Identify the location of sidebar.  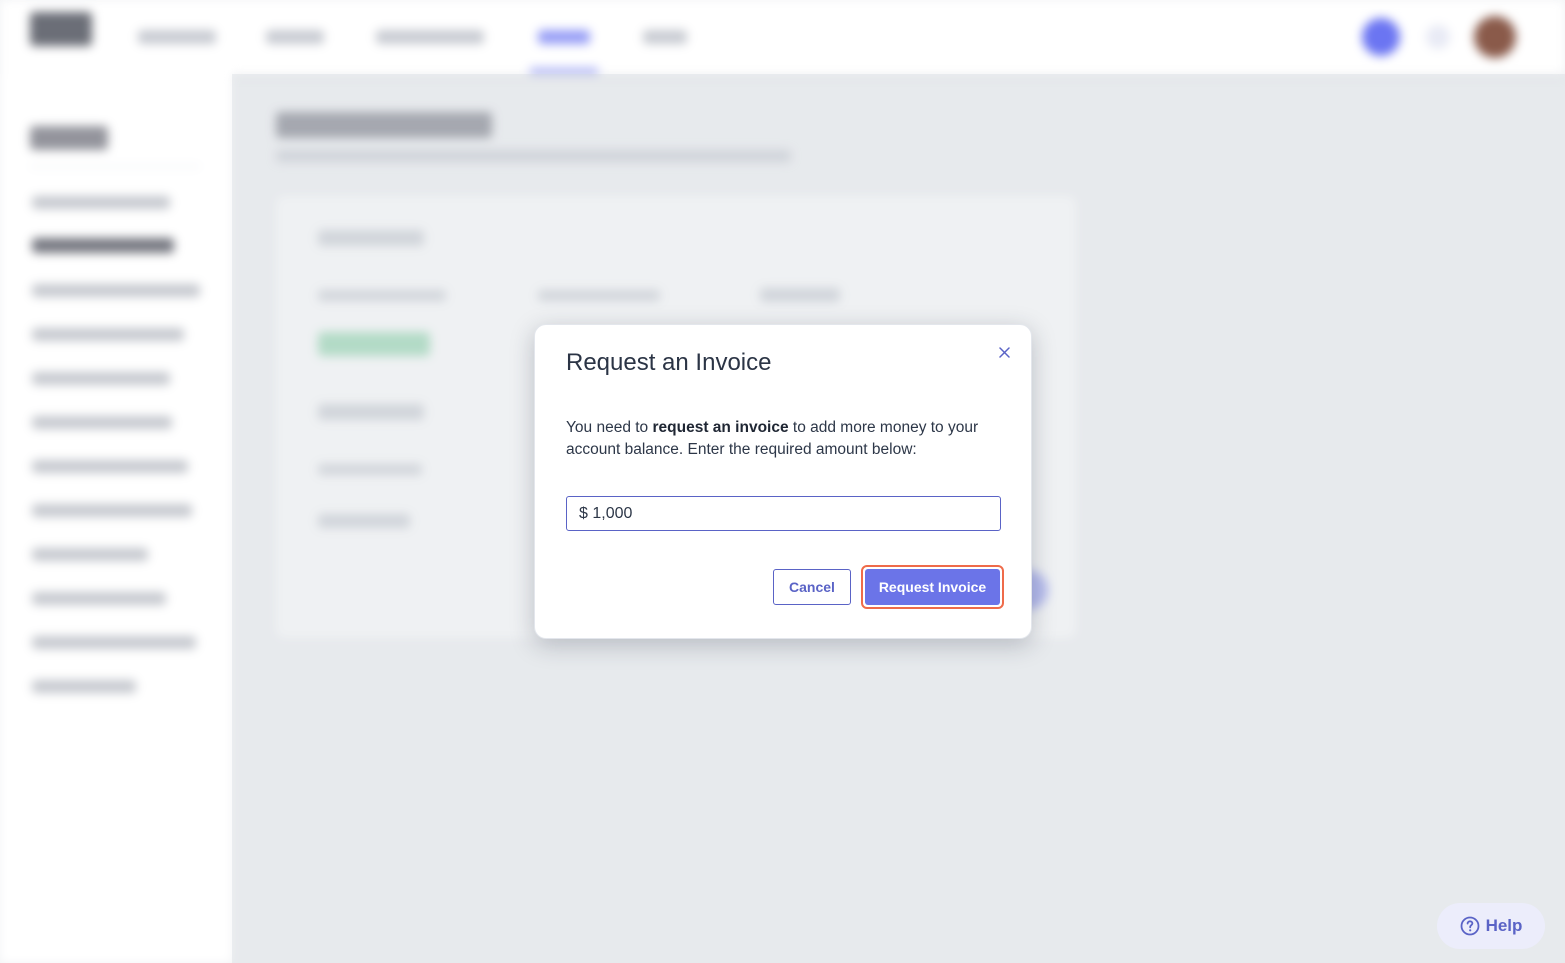
(116, 518).